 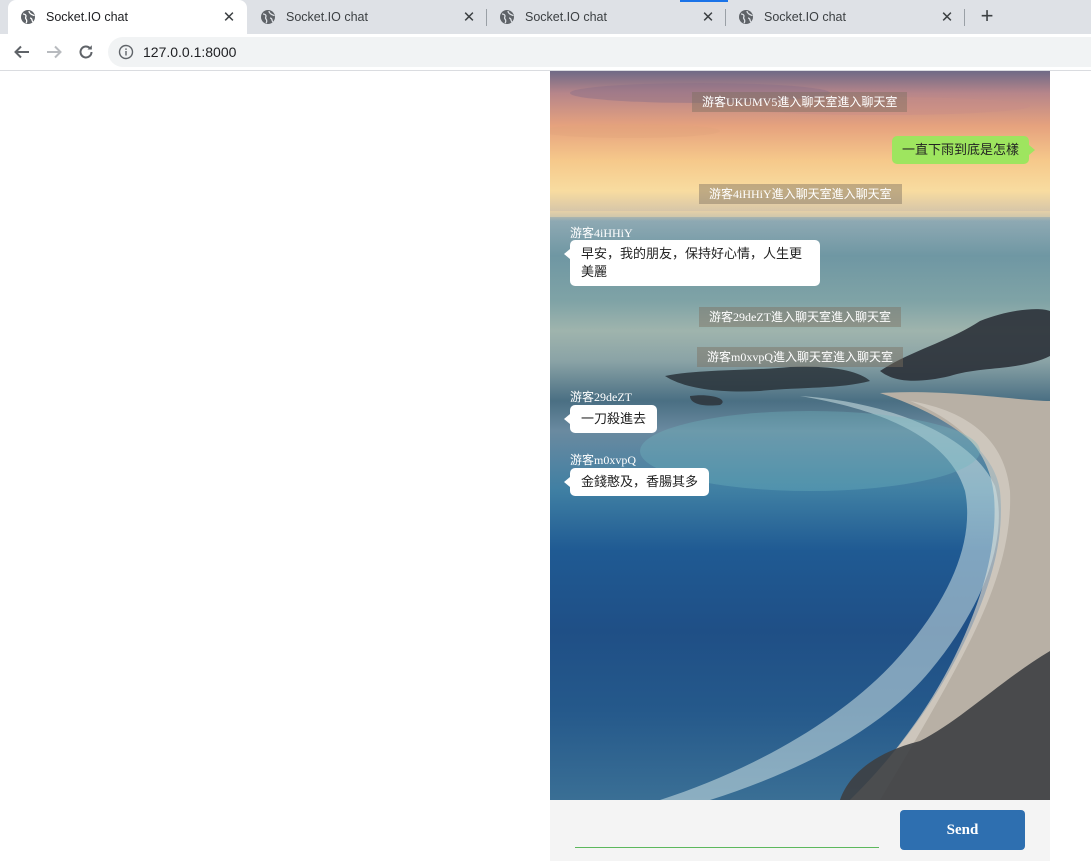 I want to click on system-message: 游客4iHHiY進入聊天室進入聊天室, so click(x=800, y=194).